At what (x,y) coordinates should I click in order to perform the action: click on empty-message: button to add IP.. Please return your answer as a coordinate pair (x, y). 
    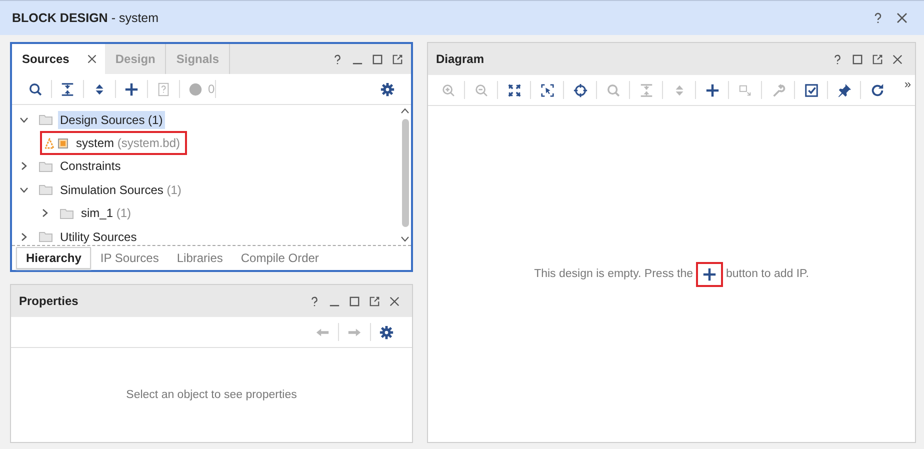
    Looking at the image, I should click on (767, 274).